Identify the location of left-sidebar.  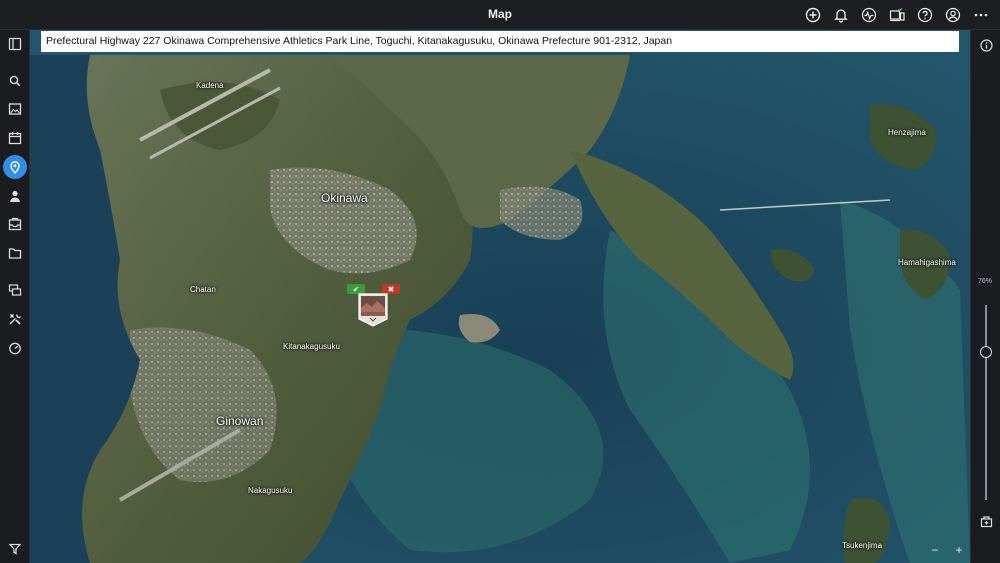
(15, 296).